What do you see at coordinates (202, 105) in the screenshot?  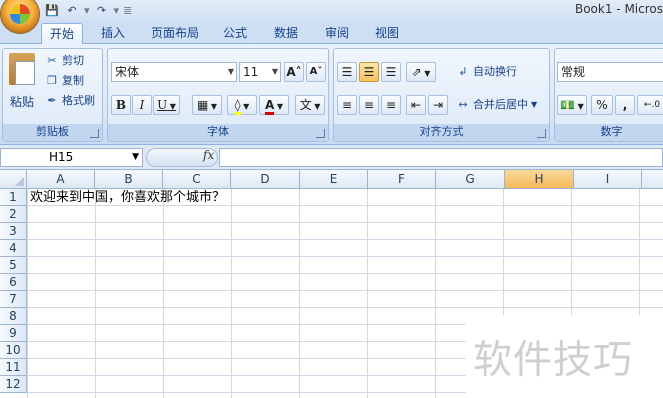 I see `borders-icon: ▦` at bounding box center [202, 105].